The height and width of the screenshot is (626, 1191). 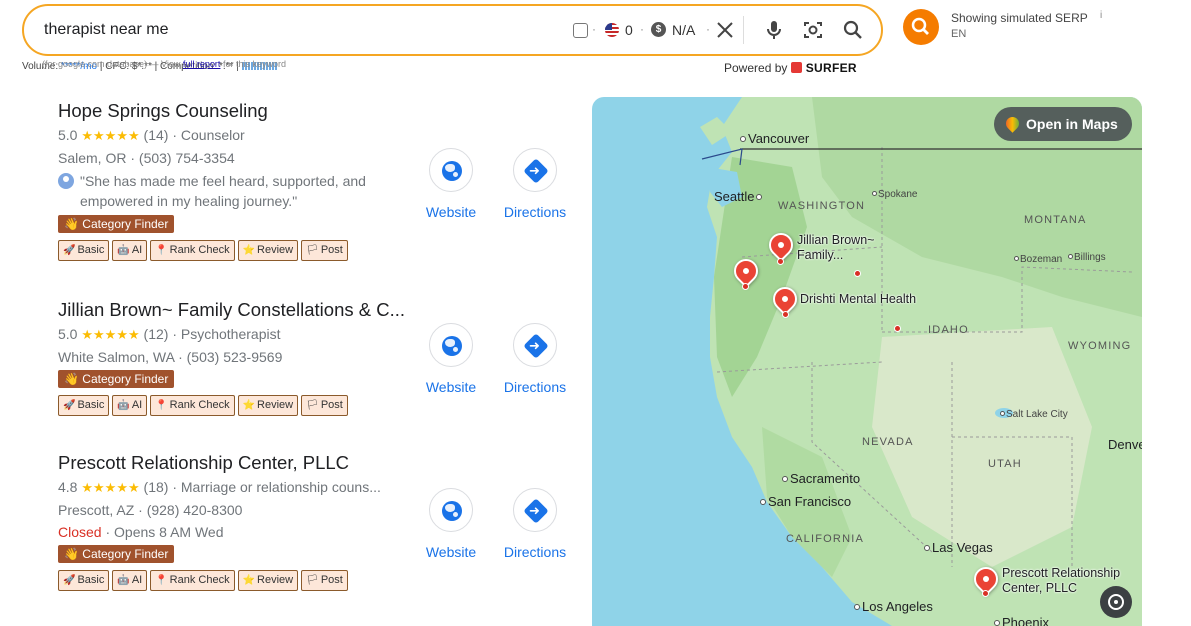 What do you see at coordinates (228, 463) in the screenshot?
I see `result-title: Prescott Relationship Center, PLLC` at bounding box center [228, 463].